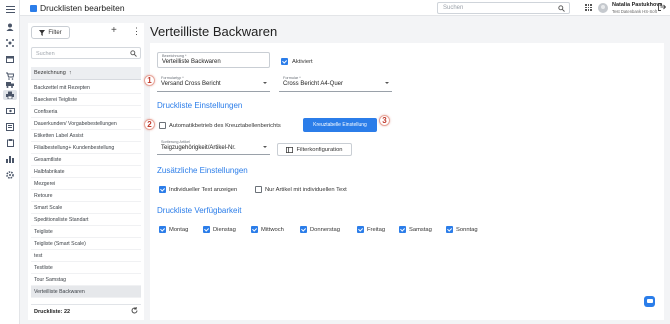  Describe the element at coordinates (10, 95) in the screenshot. I see `printer-icon` at that location.